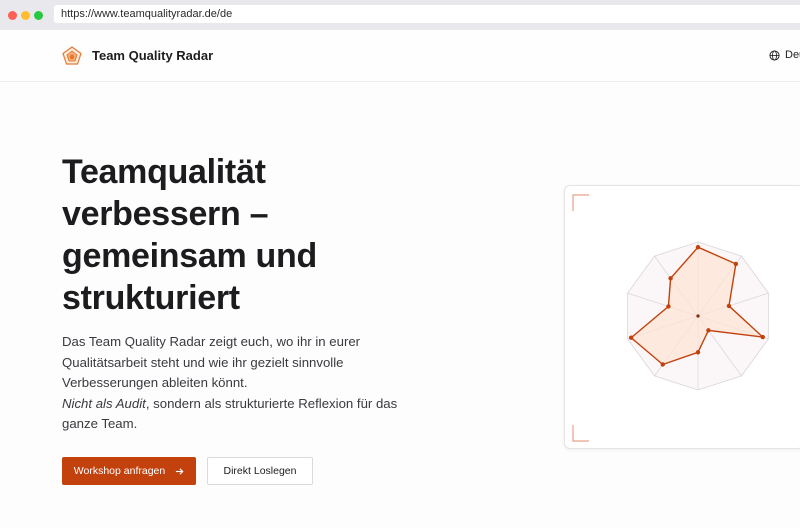  I want to click on browser-chrome: https://www.teamqualityradar.de/de, so click(400, 15).